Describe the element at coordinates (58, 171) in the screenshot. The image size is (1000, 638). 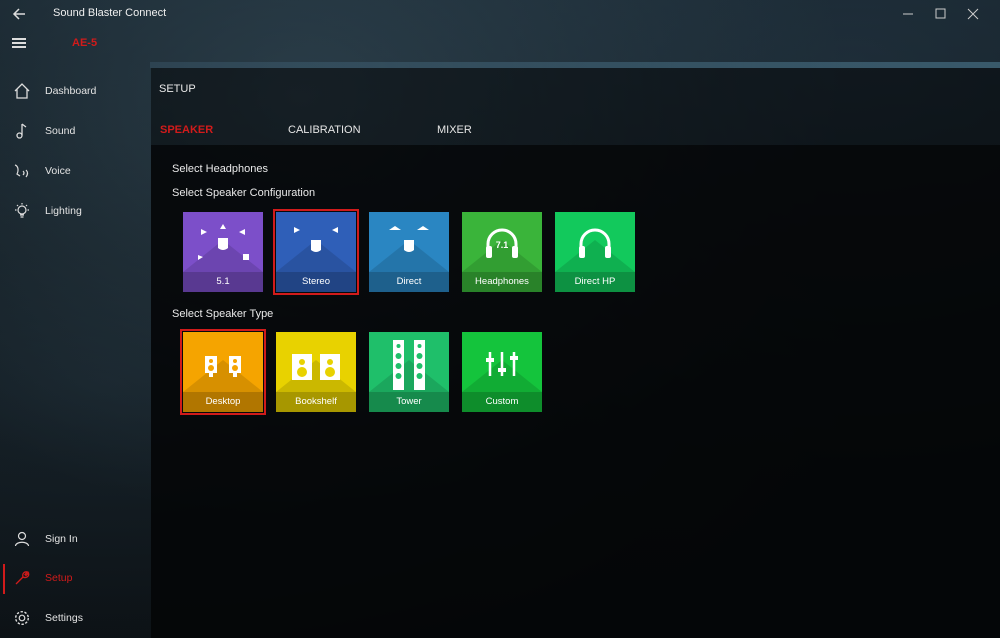
I see `sidebar-item-label: Voice` at that location.